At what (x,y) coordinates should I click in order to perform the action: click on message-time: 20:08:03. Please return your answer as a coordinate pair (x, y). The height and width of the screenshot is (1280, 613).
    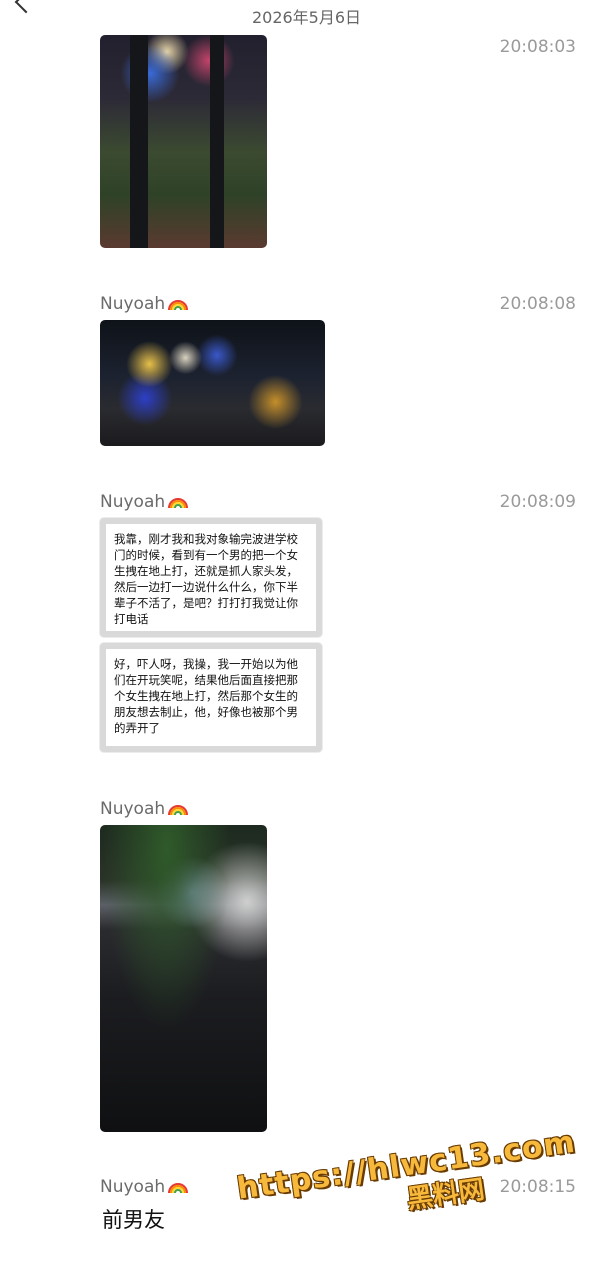
    Looking at the image, I should click on (537, 47).